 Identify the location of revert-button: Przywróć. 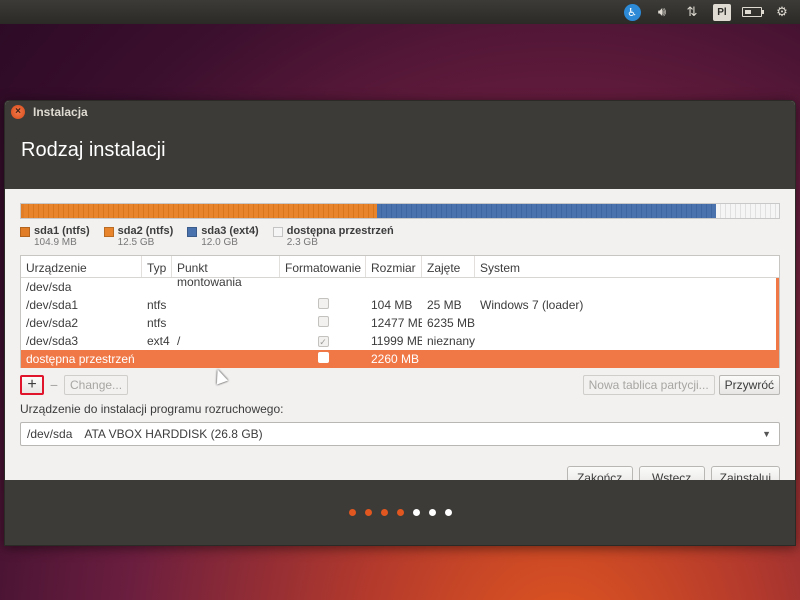
(749, 385).